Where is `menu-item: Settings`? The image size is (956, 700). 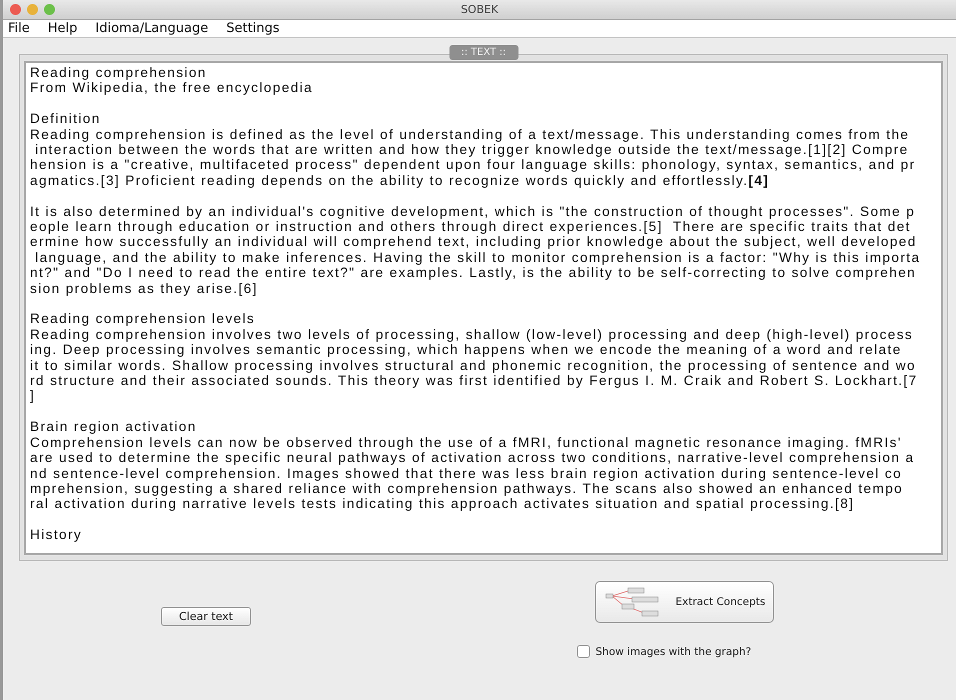 menu-item: Settings is located at coordinates (253, 28).